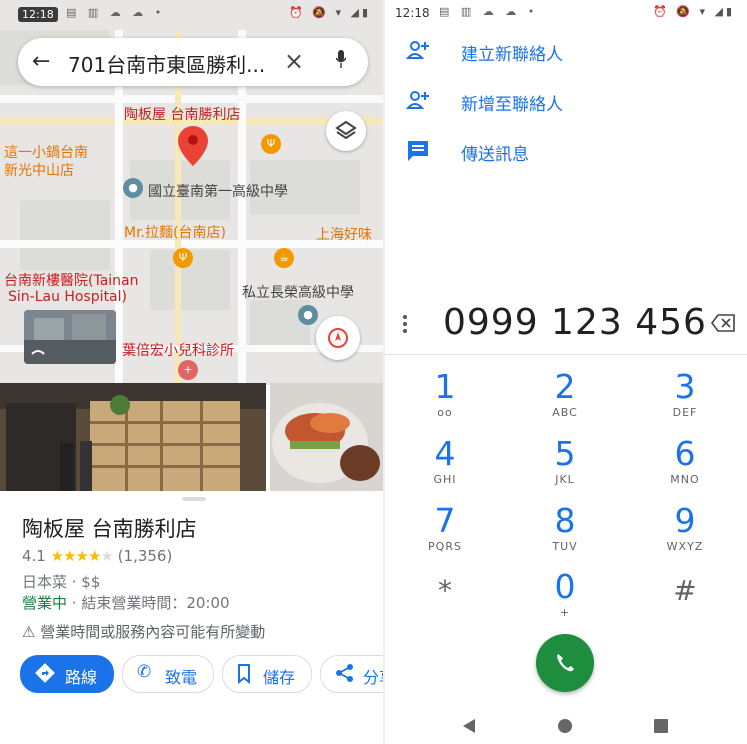 The height and width of the screenshot is (744, 747). Describe the element at coordinates (41, 61) in the screenshot. I see `back-arrow-icon: ←` at that location.